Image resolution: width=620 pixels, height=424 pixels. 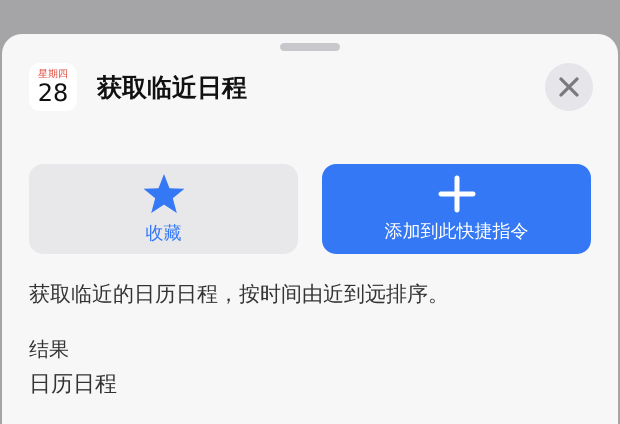 I want to click on add-to-shortcut-button: 添加到此快捷指令, so click(x=456, y=209).